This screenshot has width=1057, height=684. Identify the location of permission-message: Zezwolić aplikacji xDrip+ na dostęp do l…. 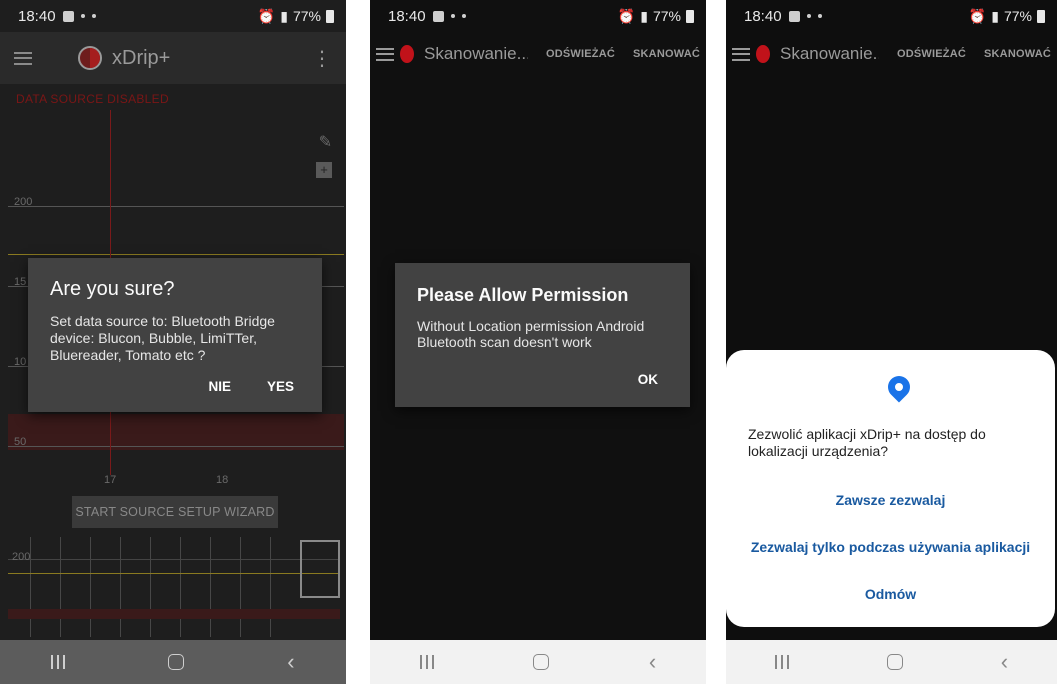
(867, 442).